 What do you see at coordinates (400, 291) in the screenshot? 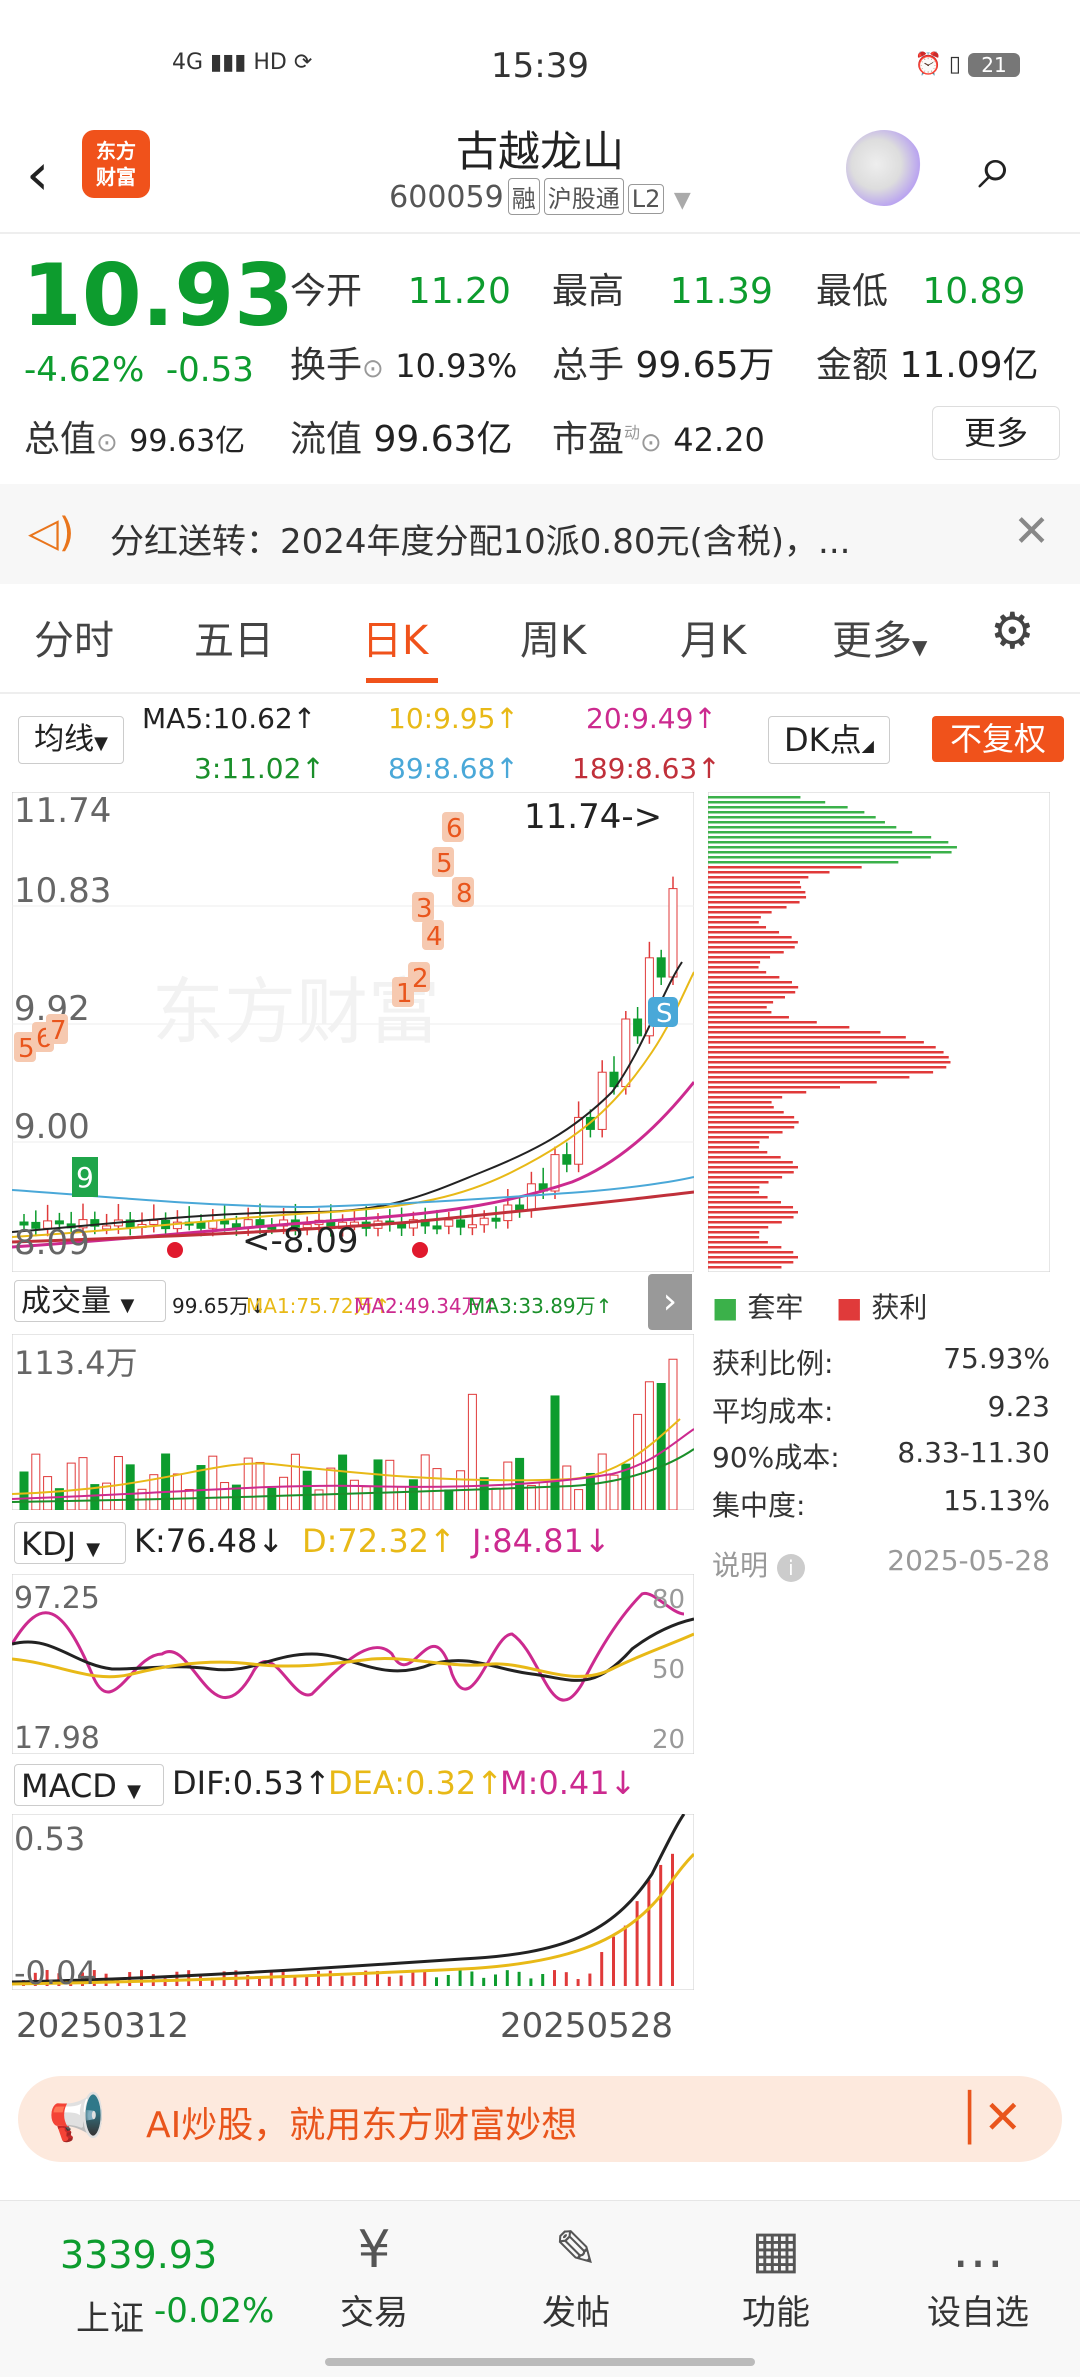
I see `open-field: 今开 11.20` at bounding box center [400, 291].